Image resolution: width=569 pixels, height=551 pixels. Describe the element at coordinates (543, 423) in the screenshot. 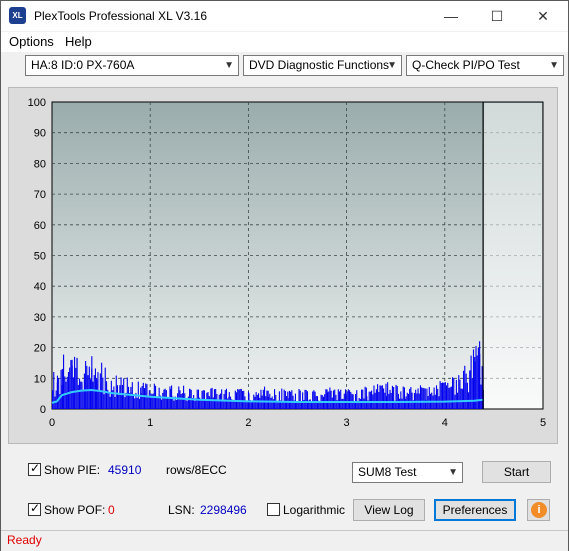

I see `x-tick-label: 5` at that location.